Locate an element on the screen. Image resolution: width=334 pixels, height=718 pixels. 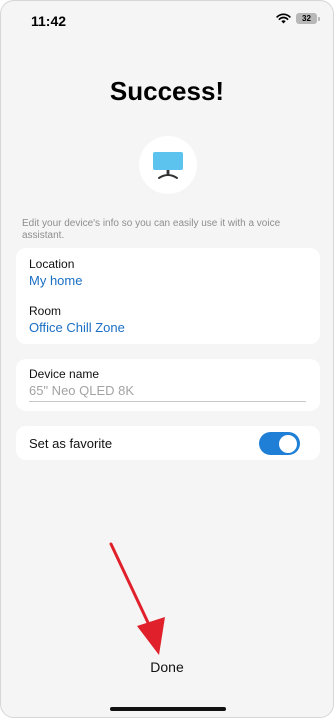
home-indicator is located at coordinates (168, 709).